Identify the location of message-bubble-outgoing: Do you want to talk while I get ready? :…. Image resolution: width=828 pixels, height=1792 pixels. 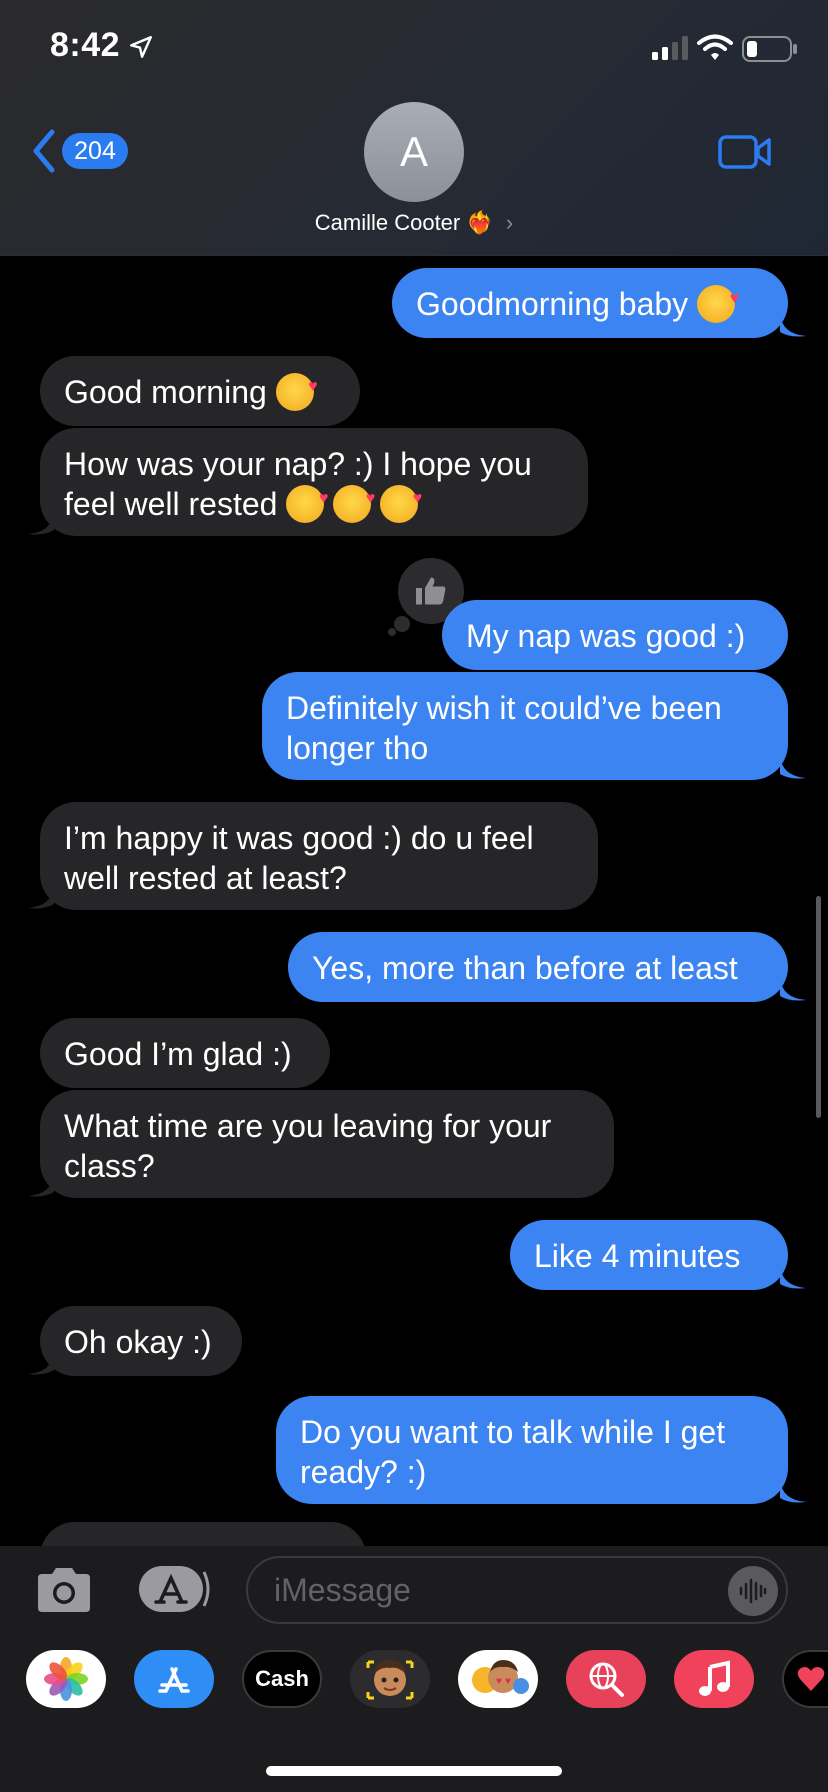
(532, 1450).